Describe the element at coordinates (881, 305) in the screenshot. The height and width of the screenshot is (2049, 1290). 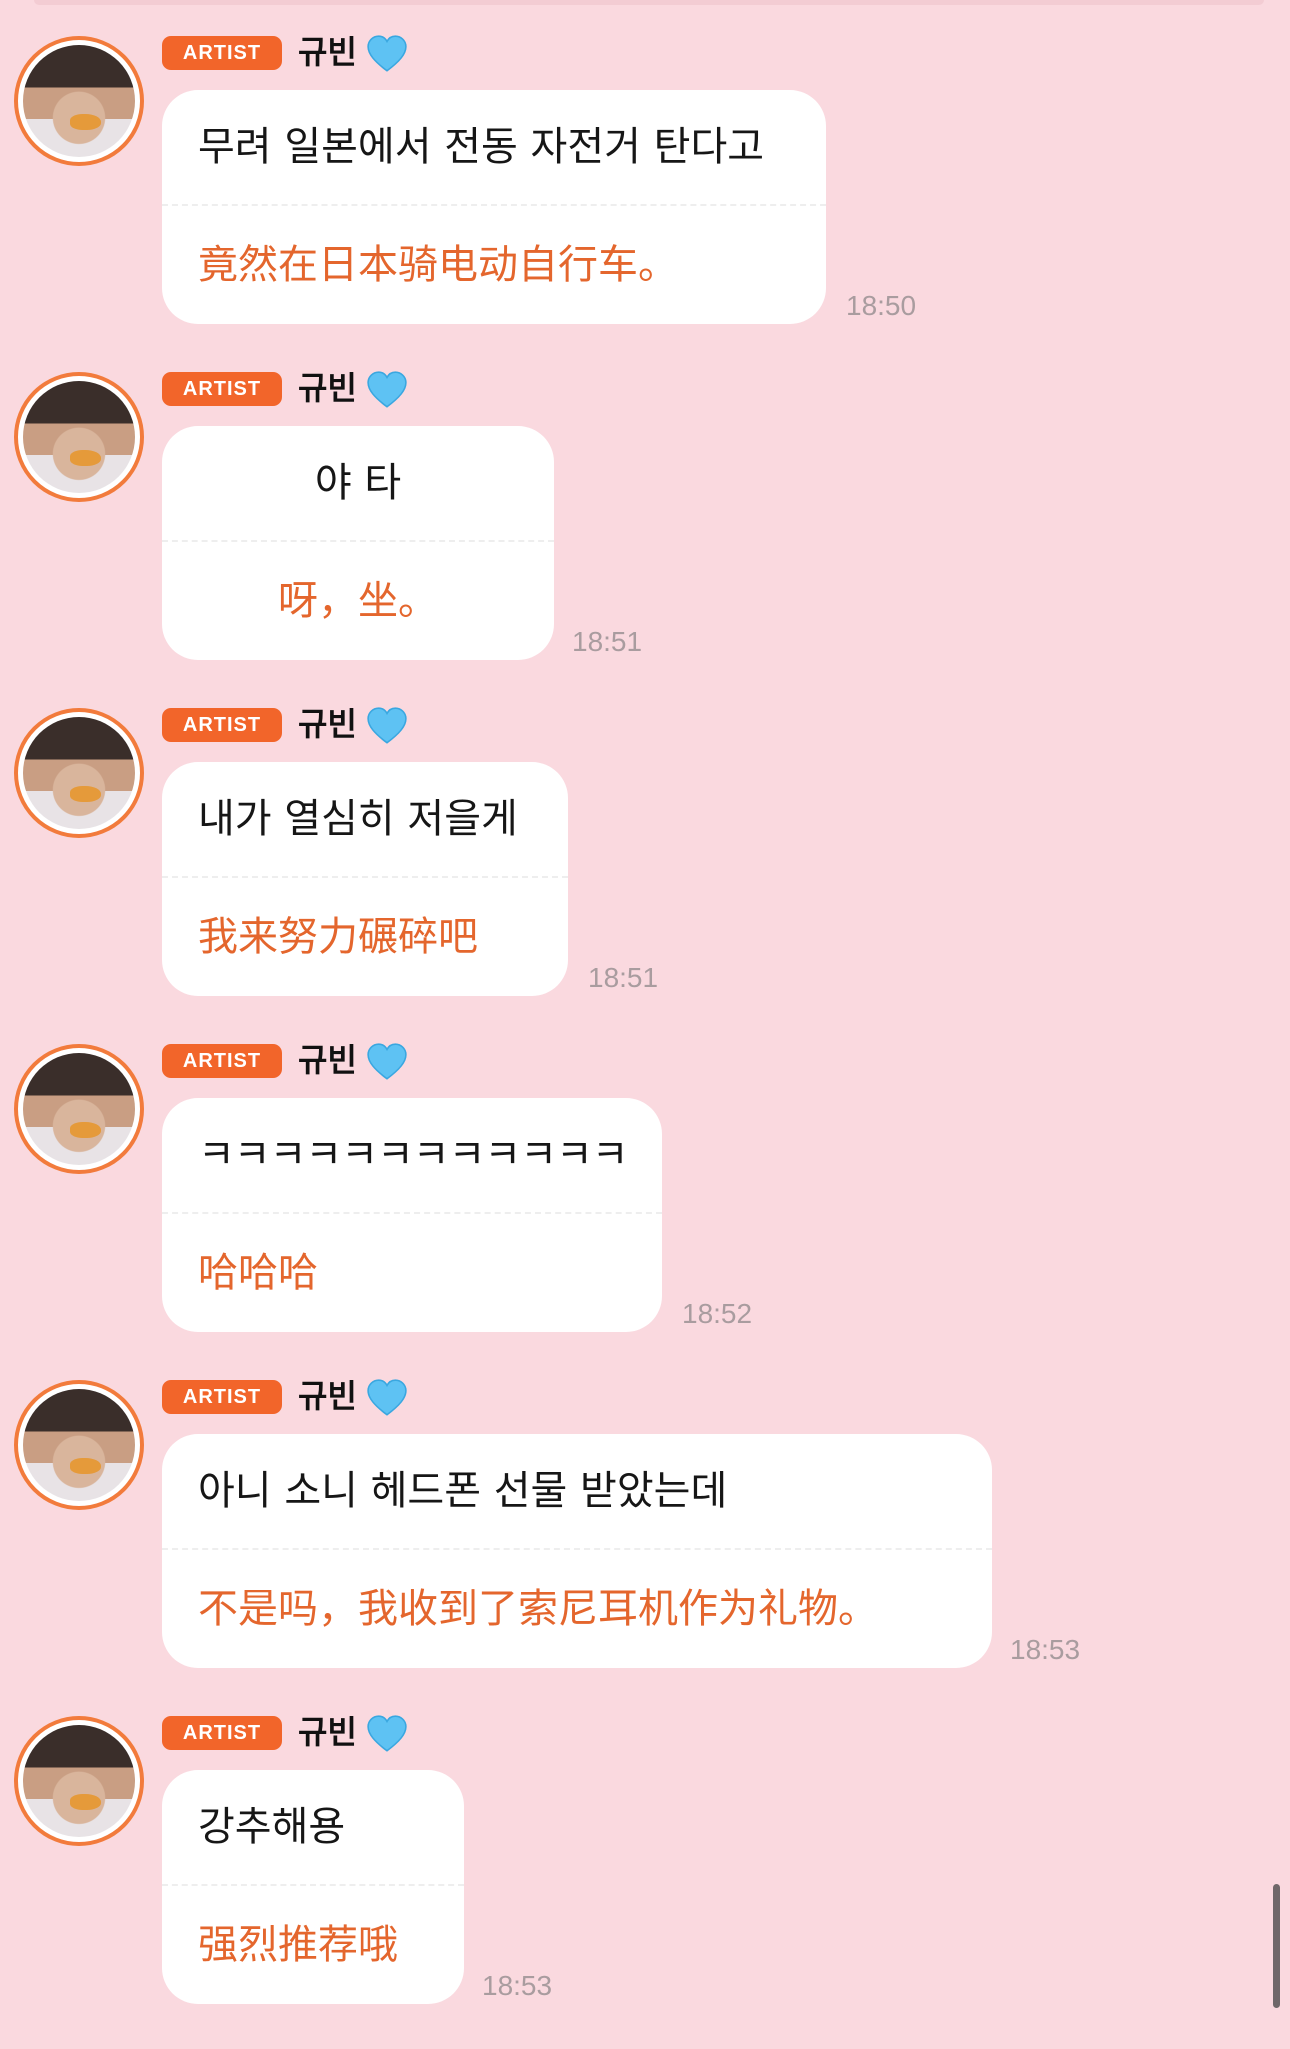
I see `message-time: 18:50` at that location.